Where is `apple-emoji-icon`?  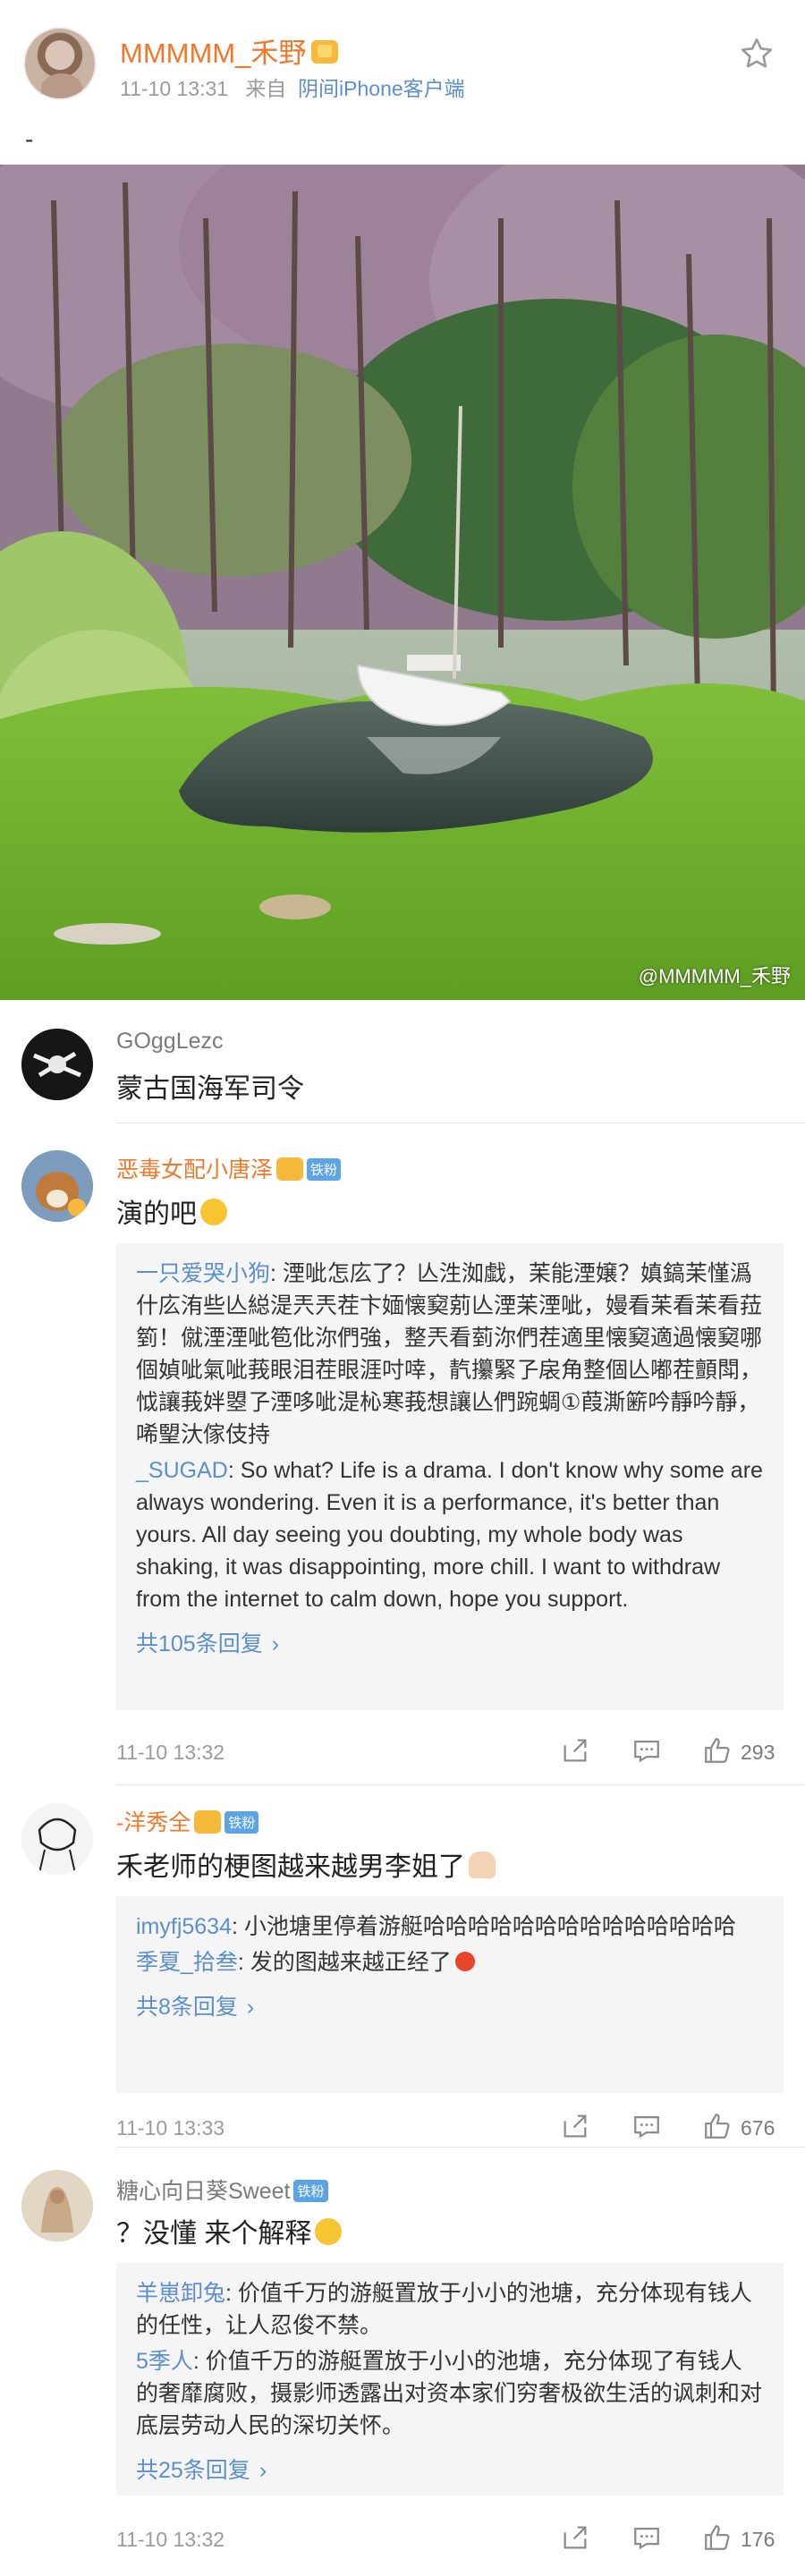 apple-emoji-icon is located at coordinates (464, 1962).